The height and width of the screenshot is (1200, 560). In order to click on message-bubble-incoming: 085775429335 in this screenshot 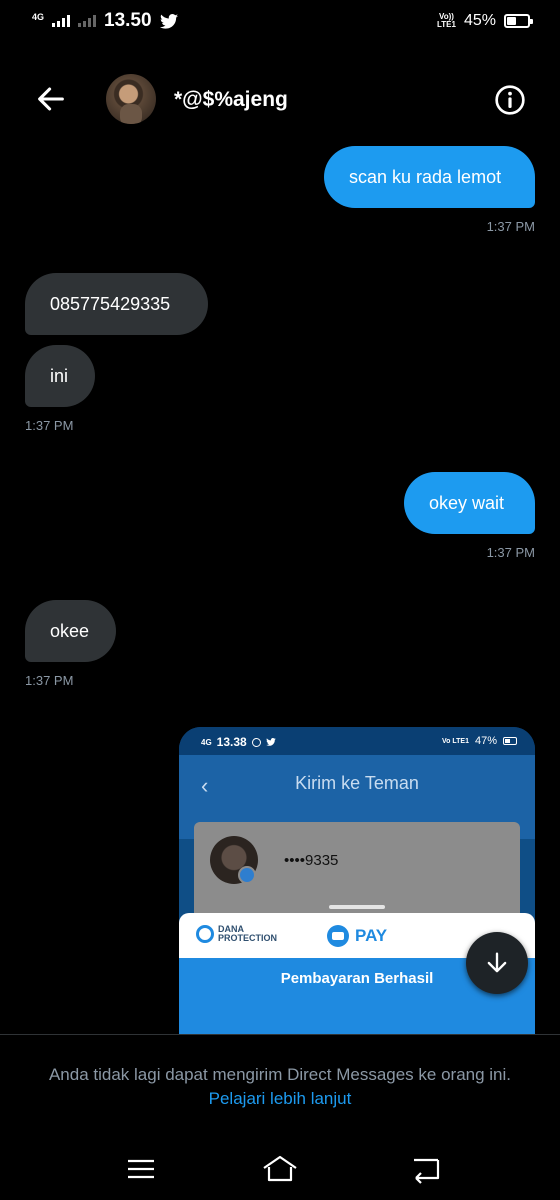, I will do `click(116, 304)`.